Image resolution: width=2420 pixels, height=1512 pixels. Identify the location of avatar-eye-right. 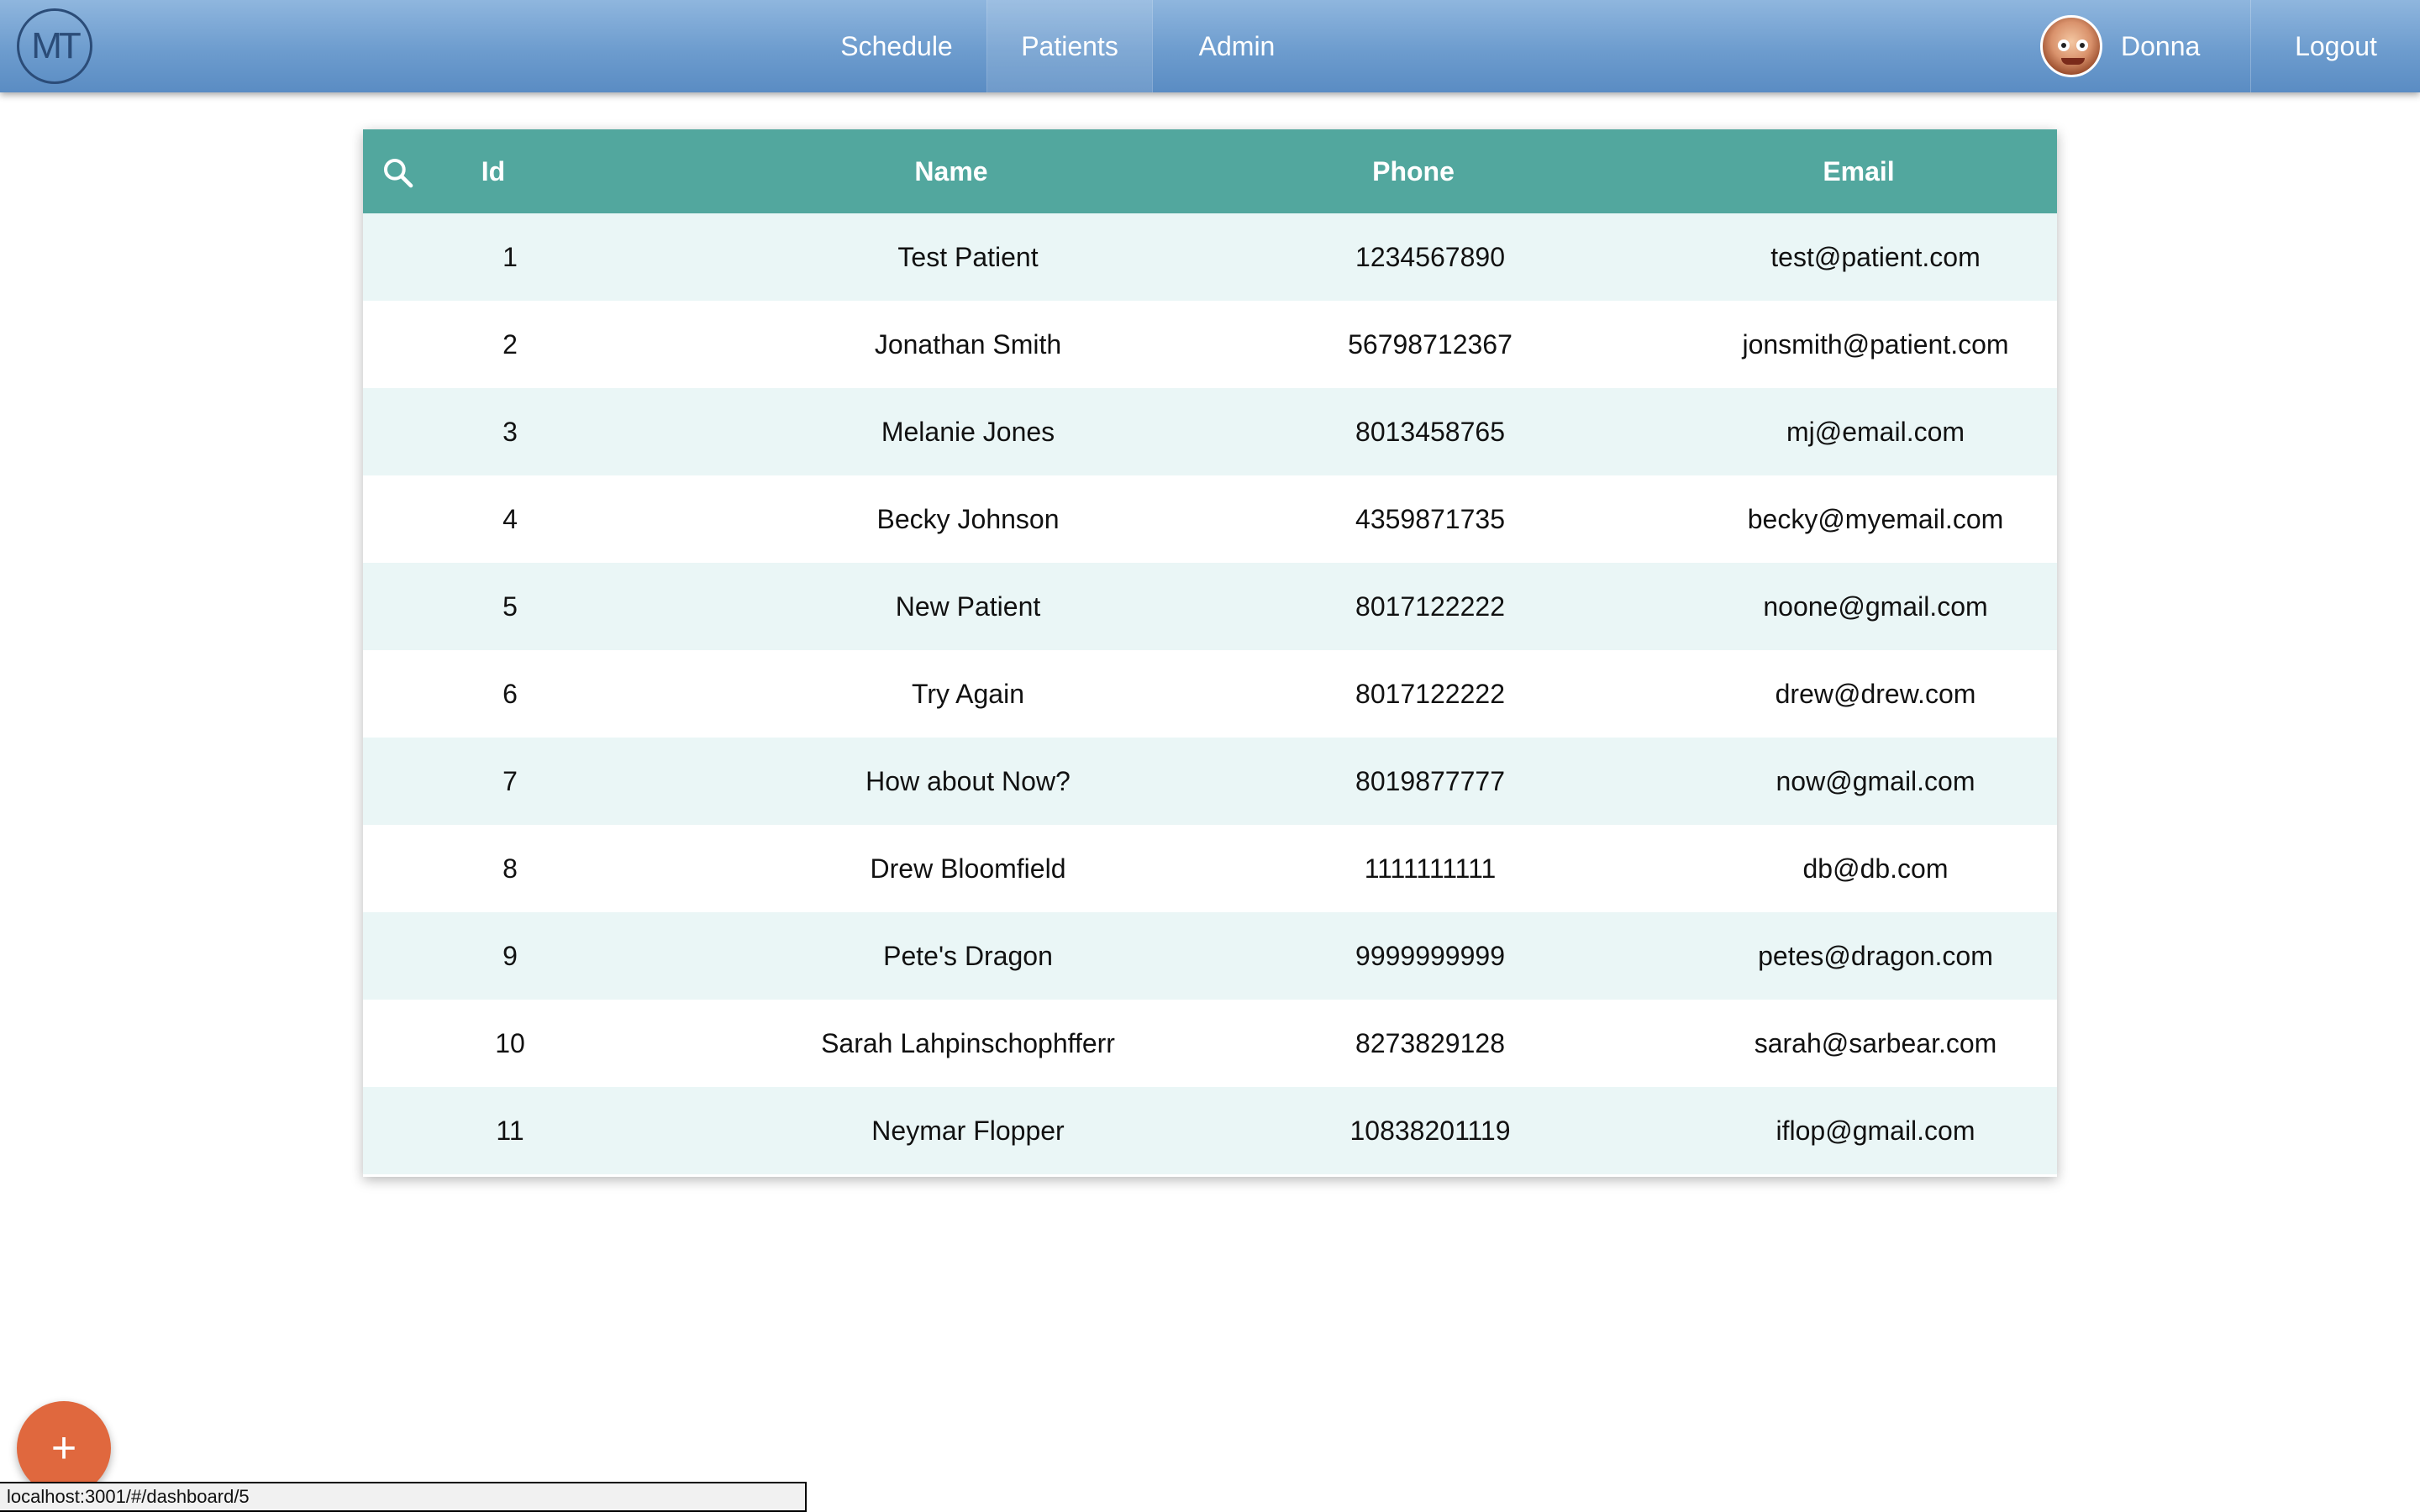
(2082, 45).